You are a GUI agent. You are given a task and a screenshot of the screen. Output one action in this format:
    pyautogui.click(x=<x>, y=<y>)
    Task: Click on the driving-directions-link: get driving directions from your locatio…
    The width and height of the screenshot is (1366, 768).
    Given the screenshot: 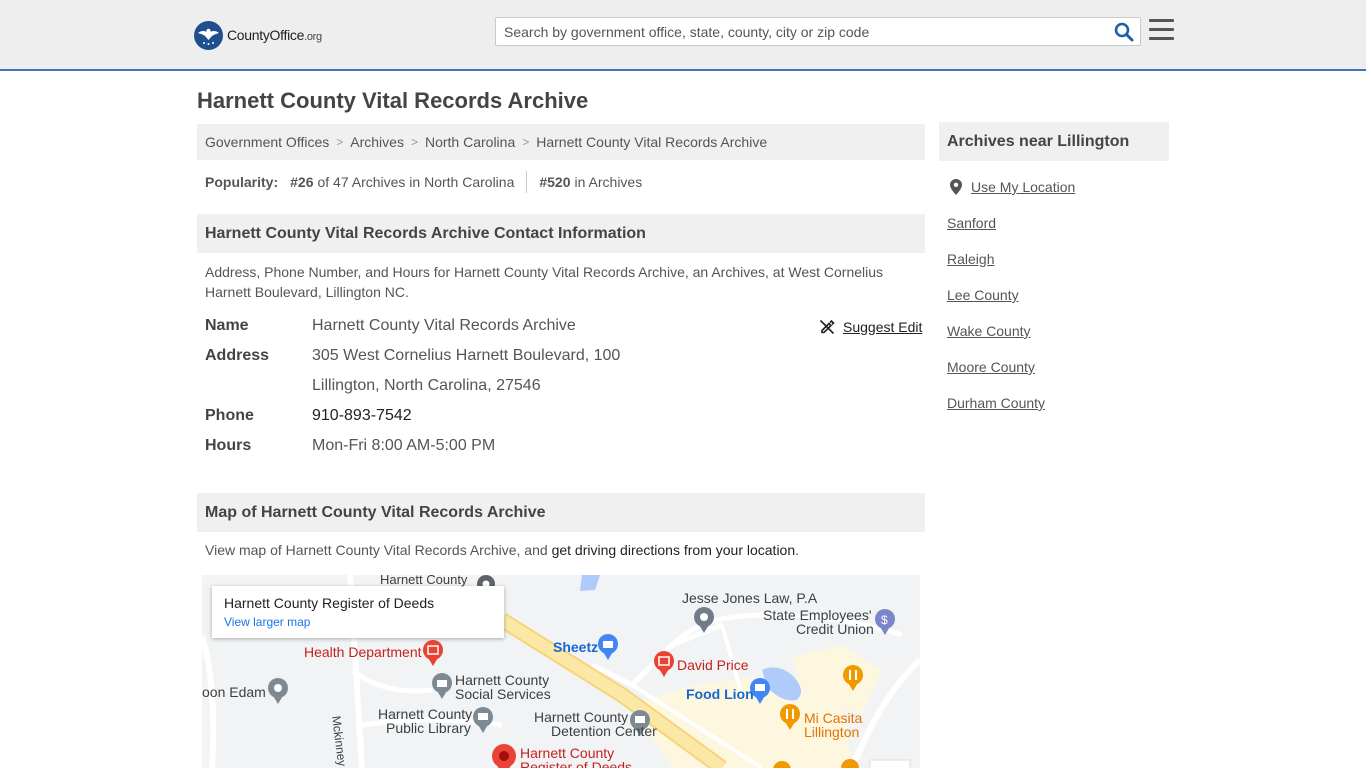 What is the action you would take?
    pyautogui.click(x=674, y=550)
    